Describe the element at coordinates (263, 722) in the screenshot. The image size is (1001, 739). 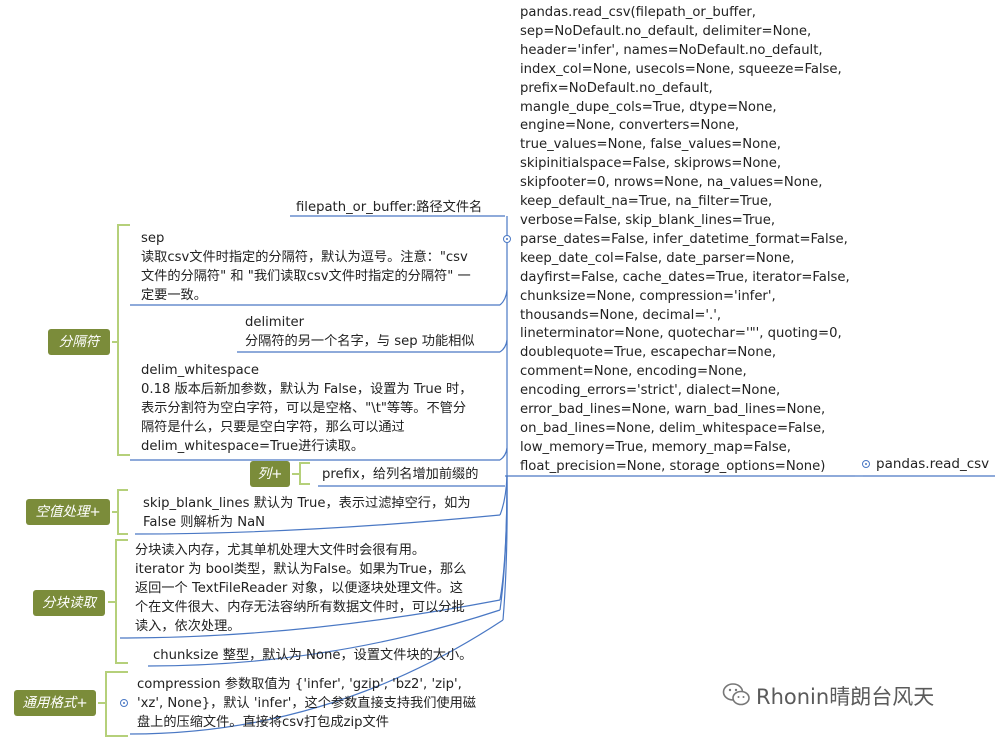
I see `compression-line: 盘上的压缩文件。直接将csv打包成zip文件` at that location.